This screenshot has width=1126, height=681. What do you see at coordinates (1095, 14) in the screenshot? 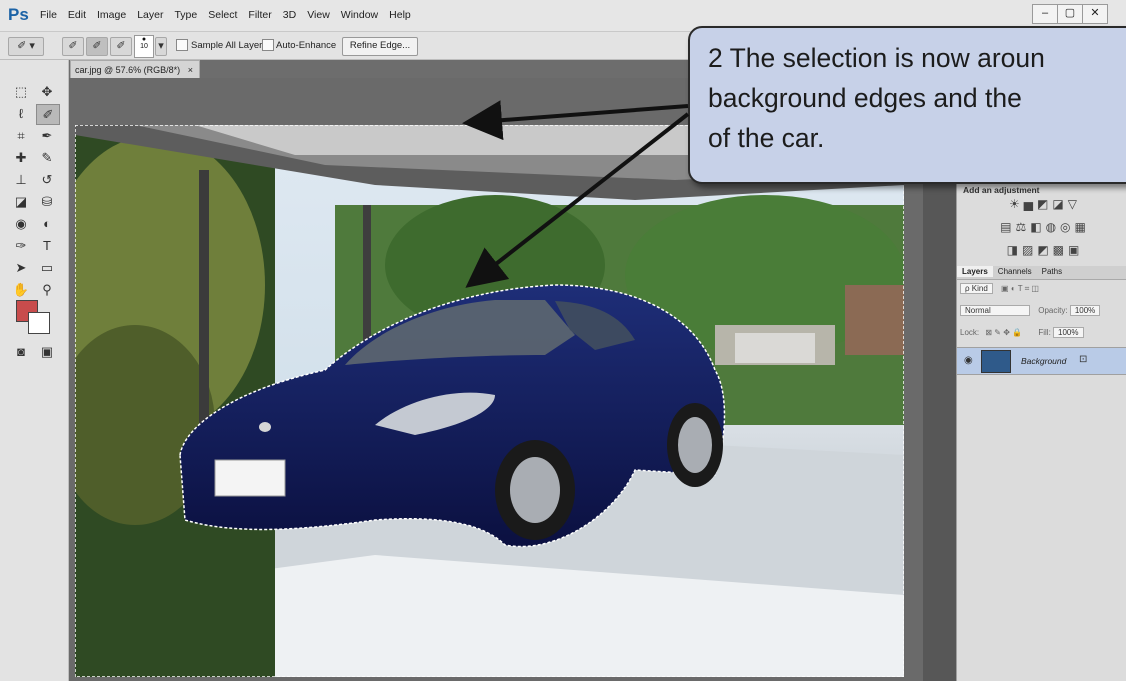
I see `close-button: ✕` at bounding box center [1095, 14].